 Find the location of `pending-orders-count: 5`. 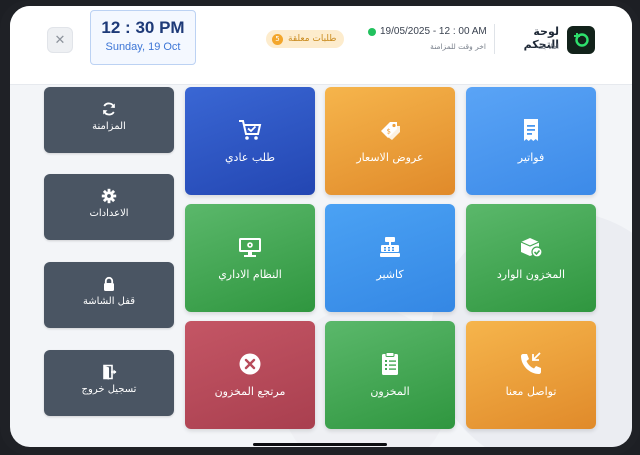

pending-orders-count: 5 is located at coordinates (277, 39).